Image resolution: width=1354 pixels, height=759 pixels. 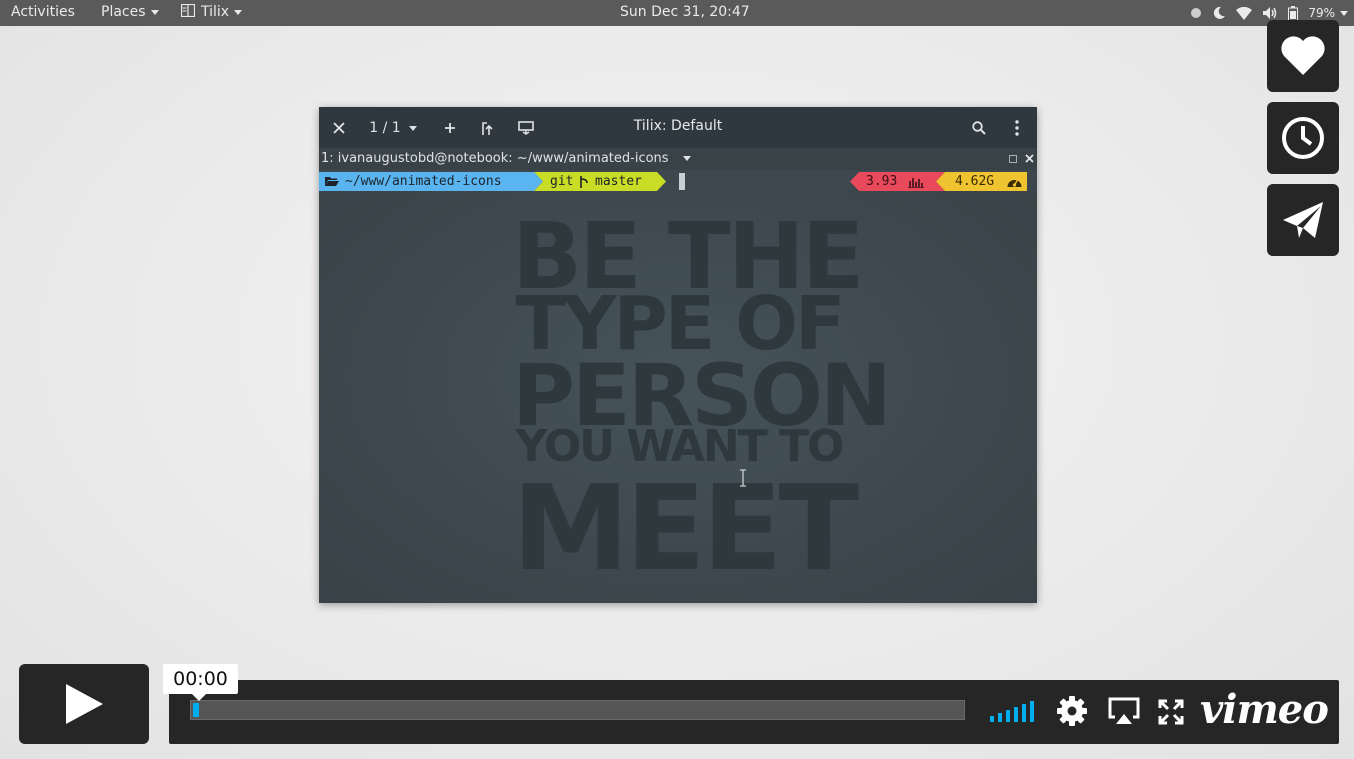 I want to click on window-title: Tilix: Default, so click(x=678, y=126).